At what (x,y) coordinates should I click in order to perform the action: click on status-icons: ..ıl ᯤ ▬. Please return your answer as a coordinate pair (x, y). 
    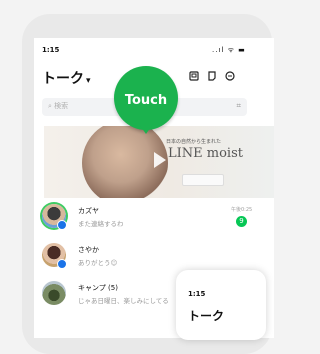
    Looking at the image, I should click on (229, 50).